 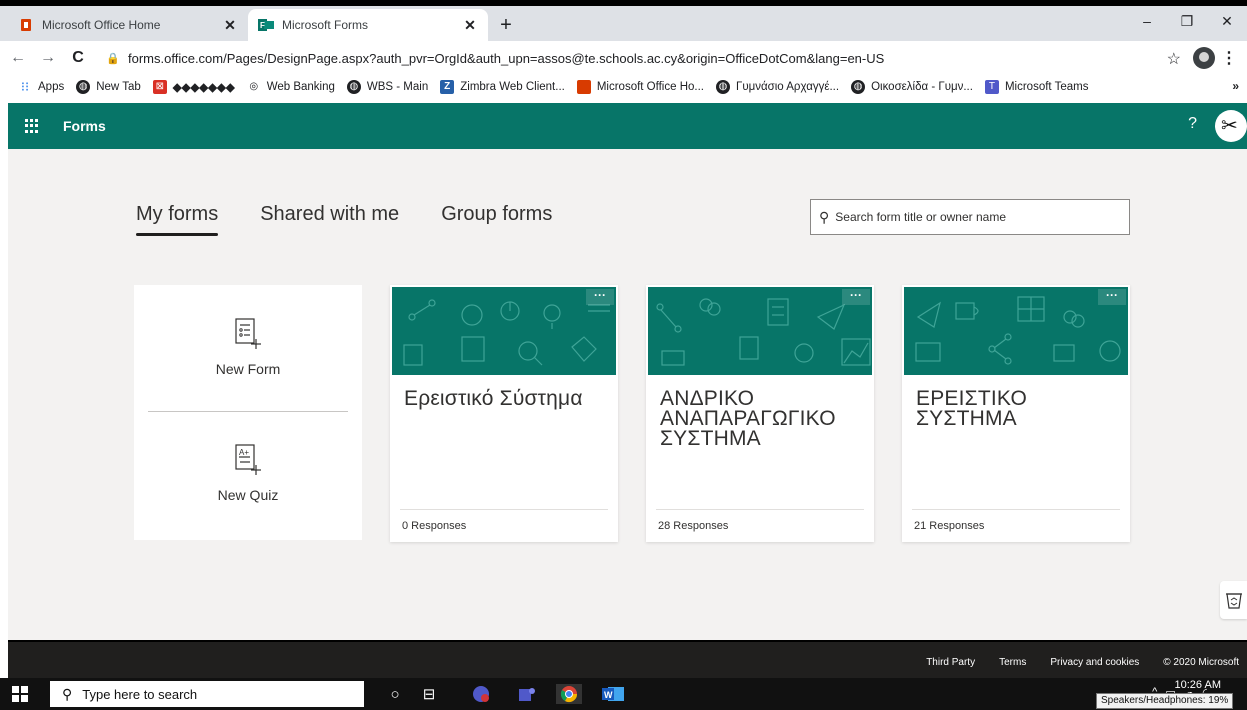 What do you see at coordinates (429, 694) in the screenshot?
I see `task-view-icon: ⊟` at bounding box center [429, 694].